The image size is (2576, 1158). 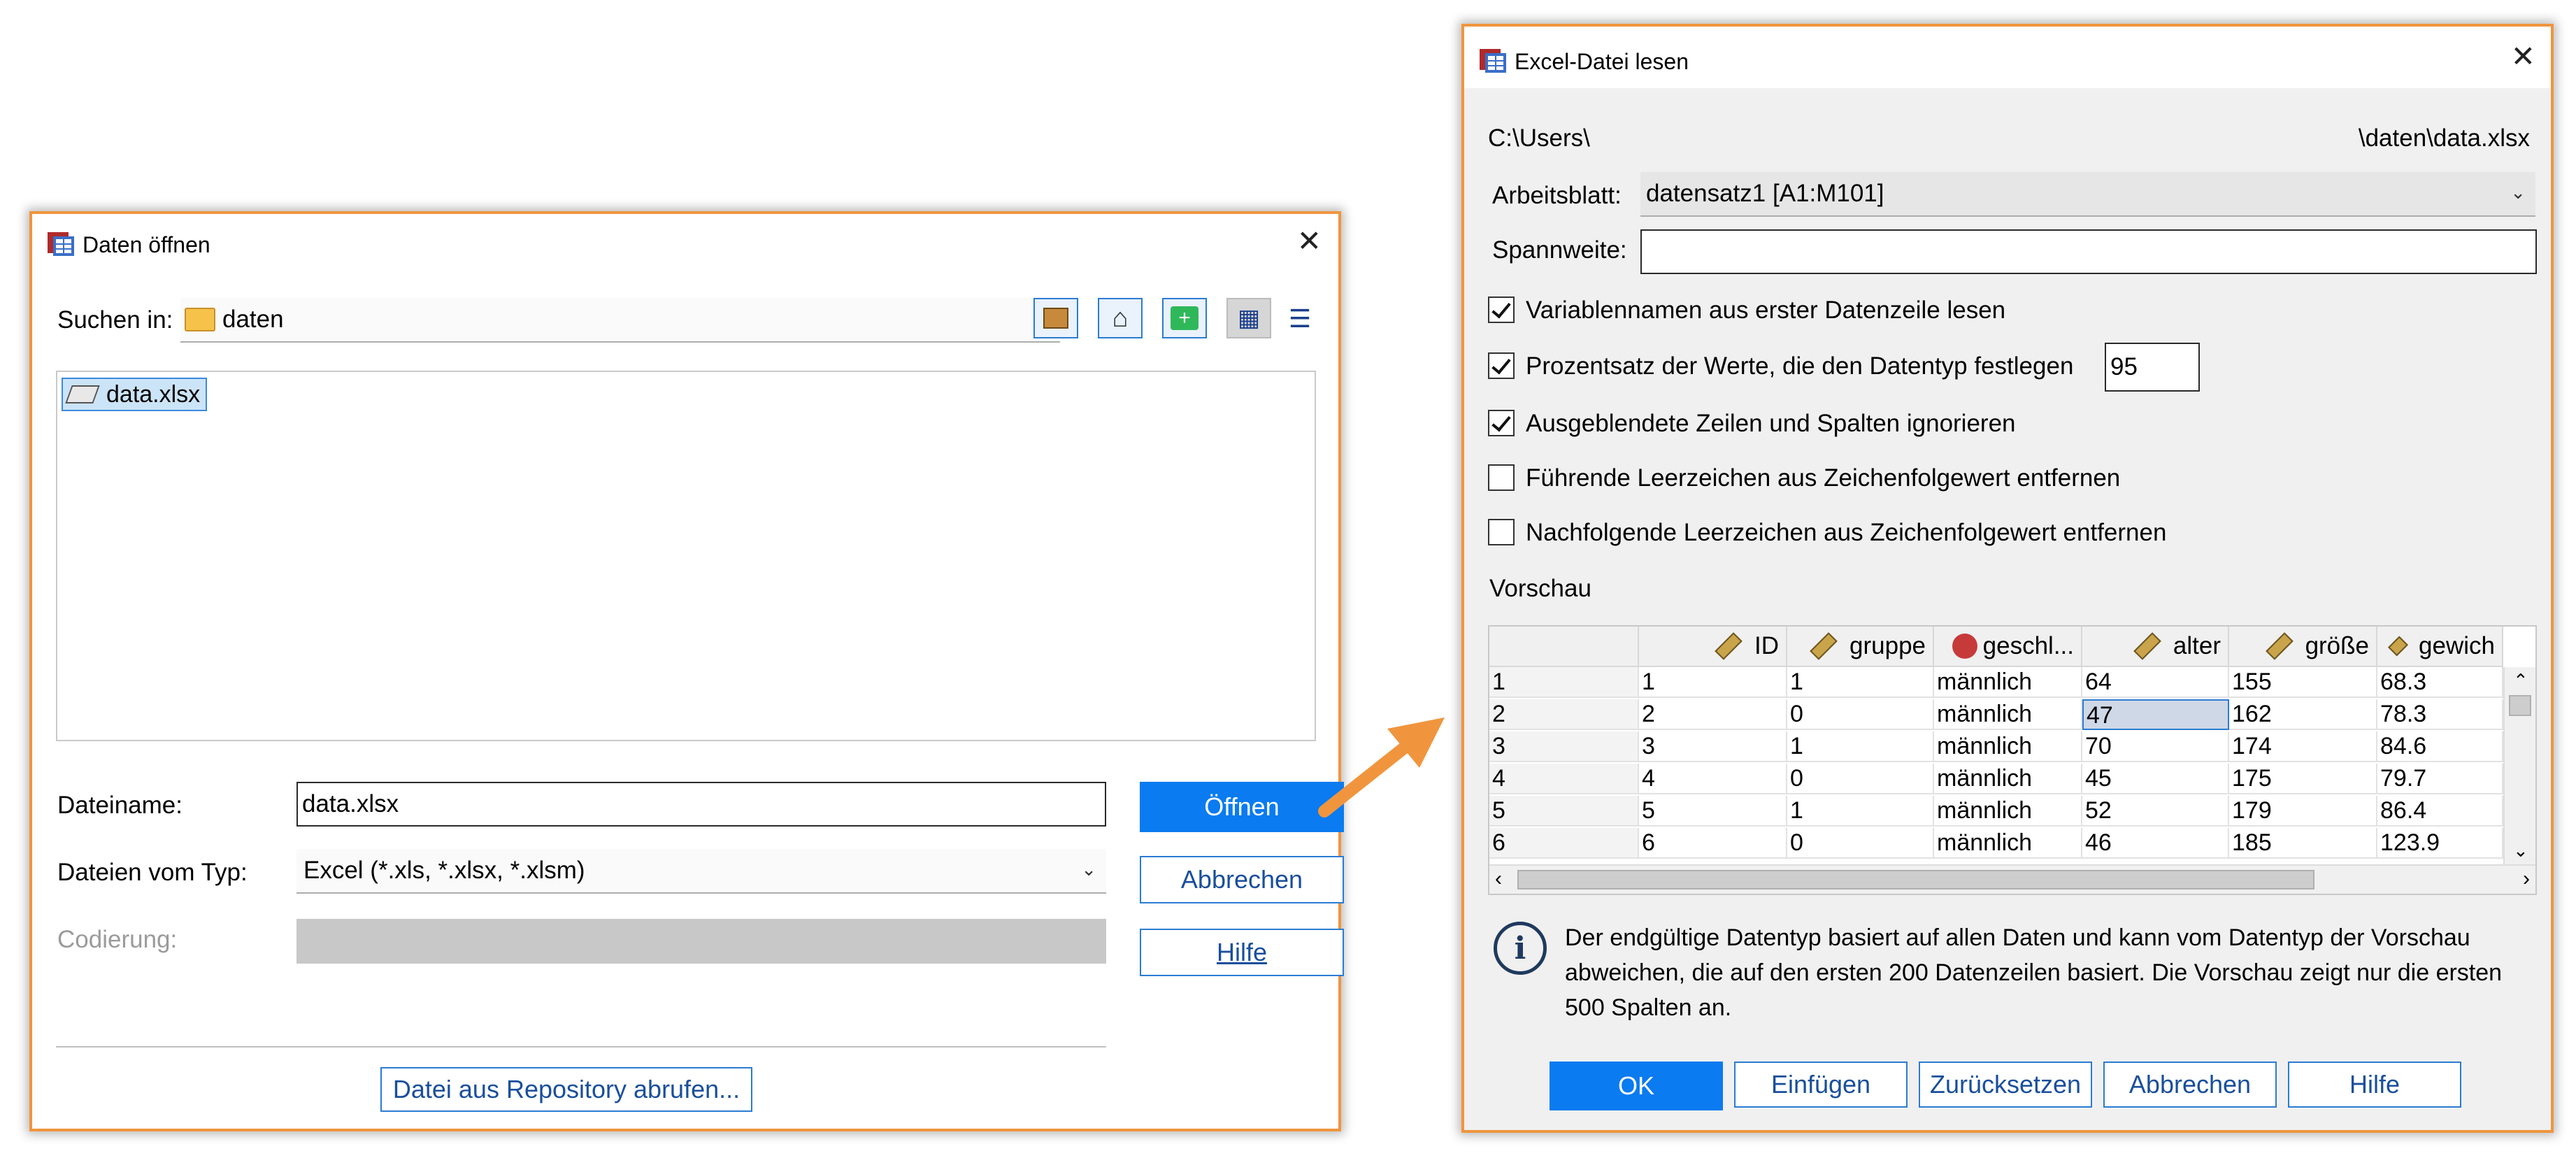 I want to click on checkbox-read-variable-names, so click(x=1501, y=309).